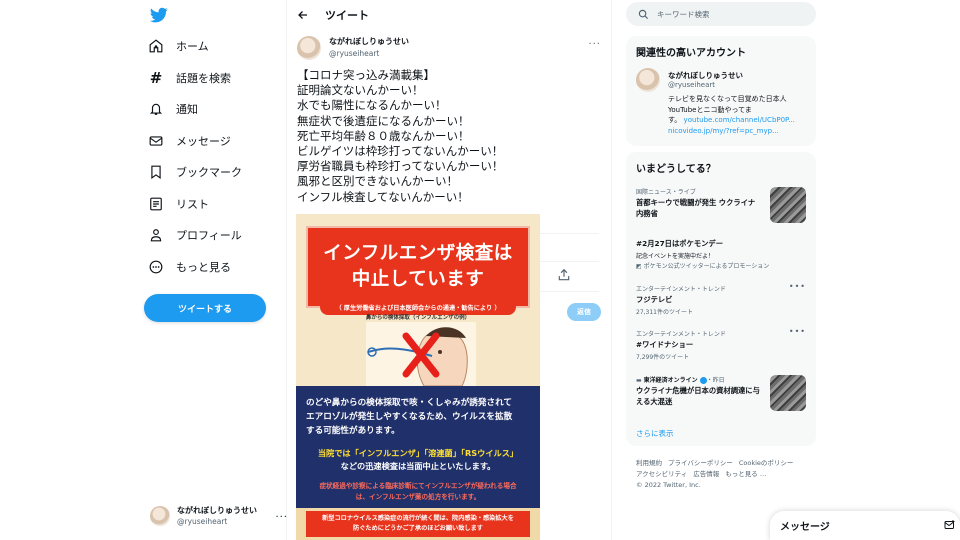 The image size is (960, 540). What do you see at coordinates (727, 14) in the screenshot?
I see `search-input` at bounding box center [727, 14].